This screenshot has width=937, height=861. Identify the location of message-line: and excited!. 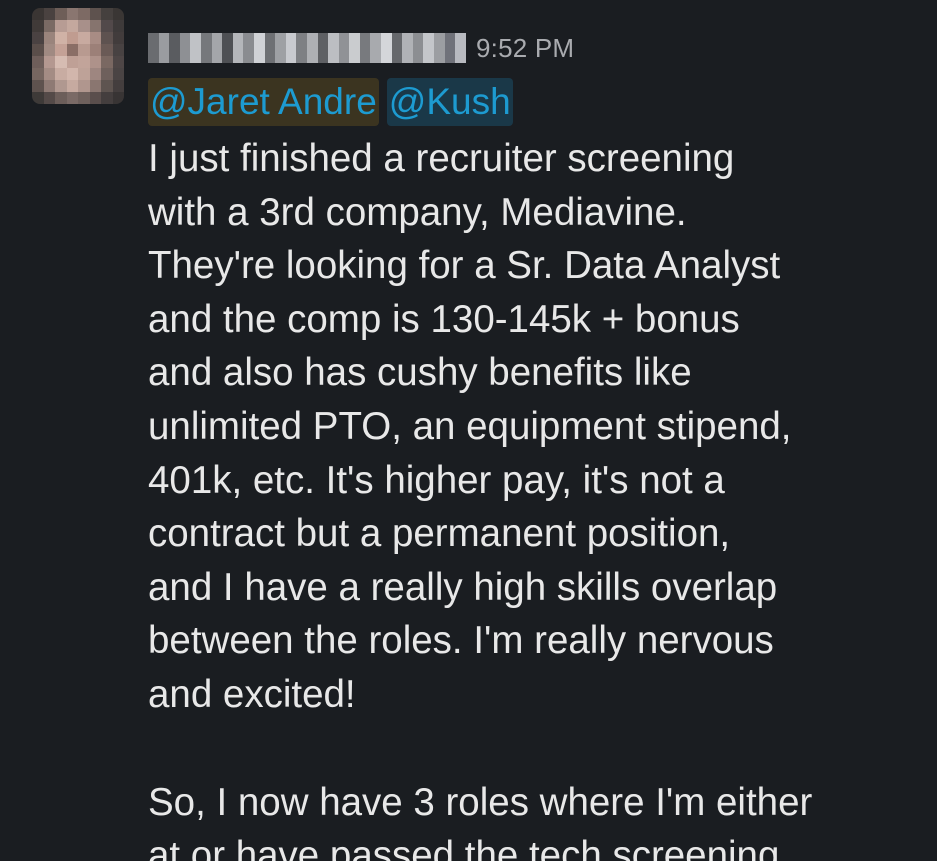
(252, 694).